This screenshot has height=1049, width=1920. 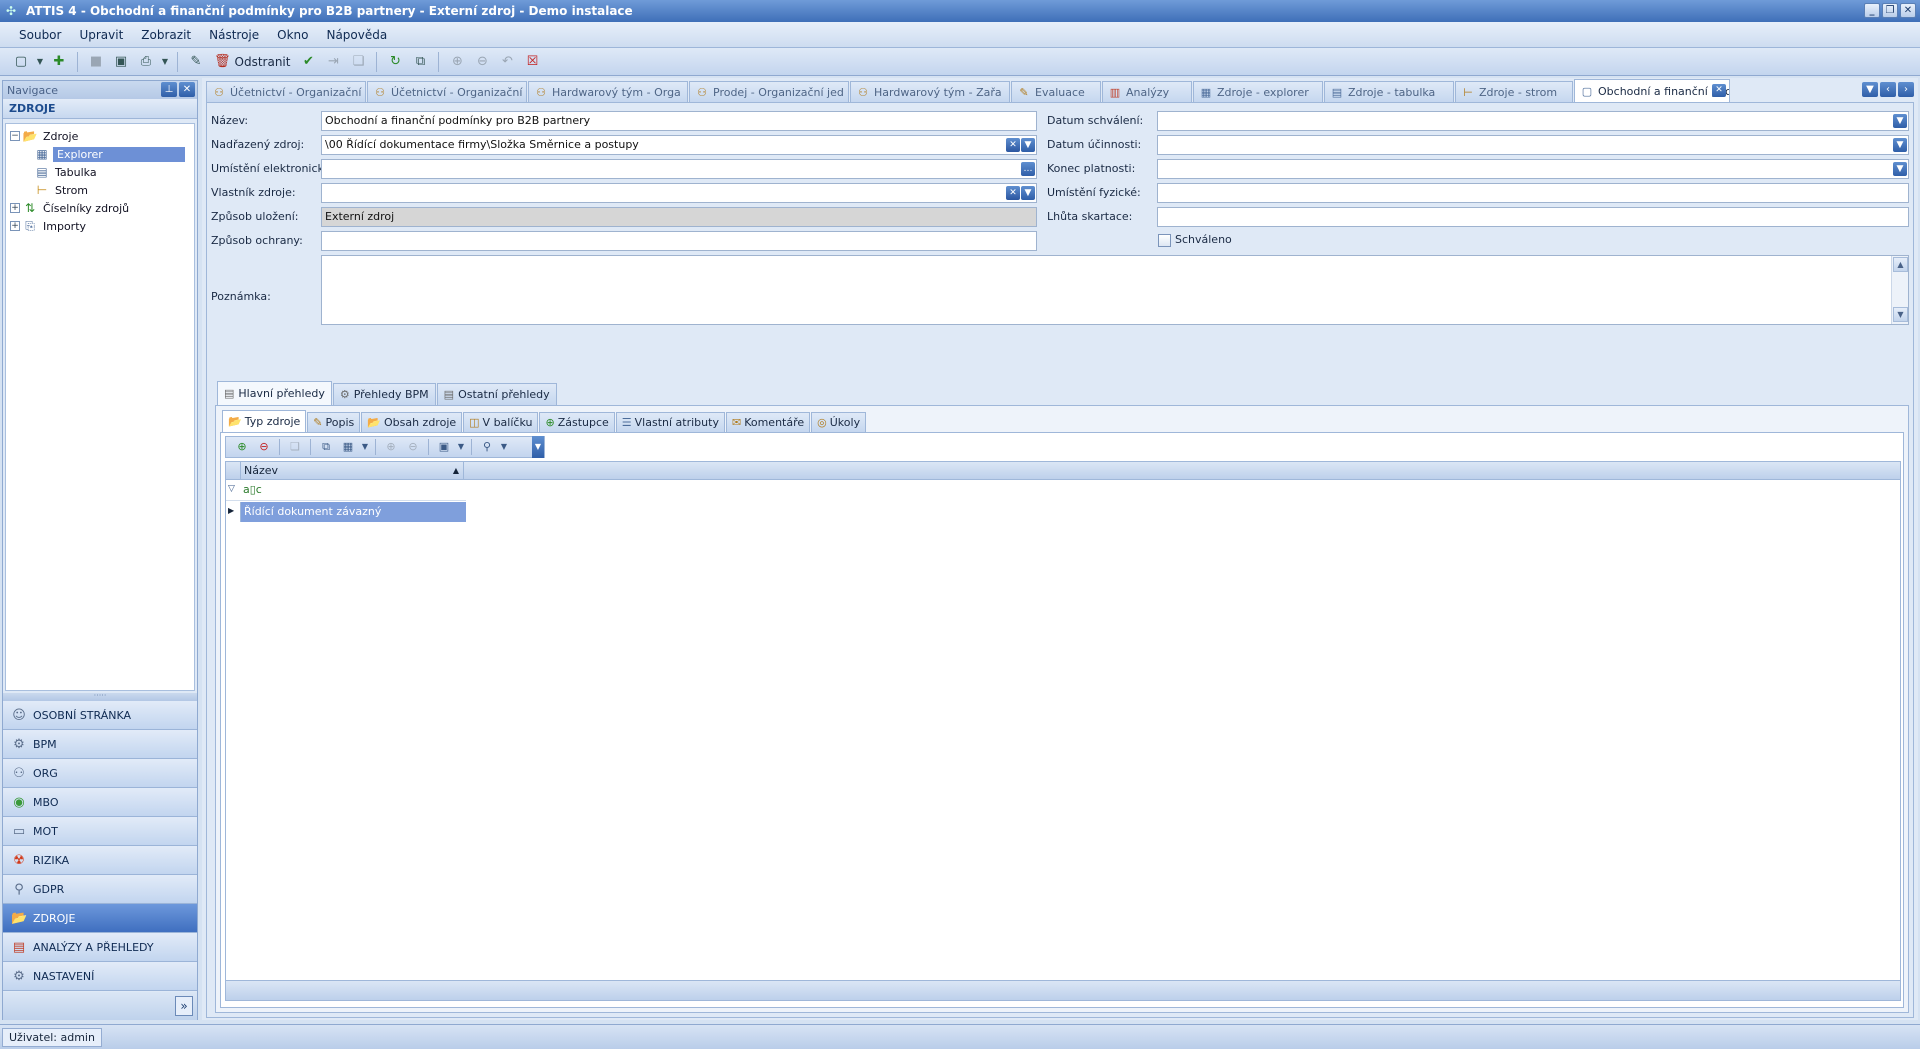 What do you see at coordinates (100, 744) in the screenshot?
I see `module-bpm: ⚙ BPM` at bounding box center [100, 744].